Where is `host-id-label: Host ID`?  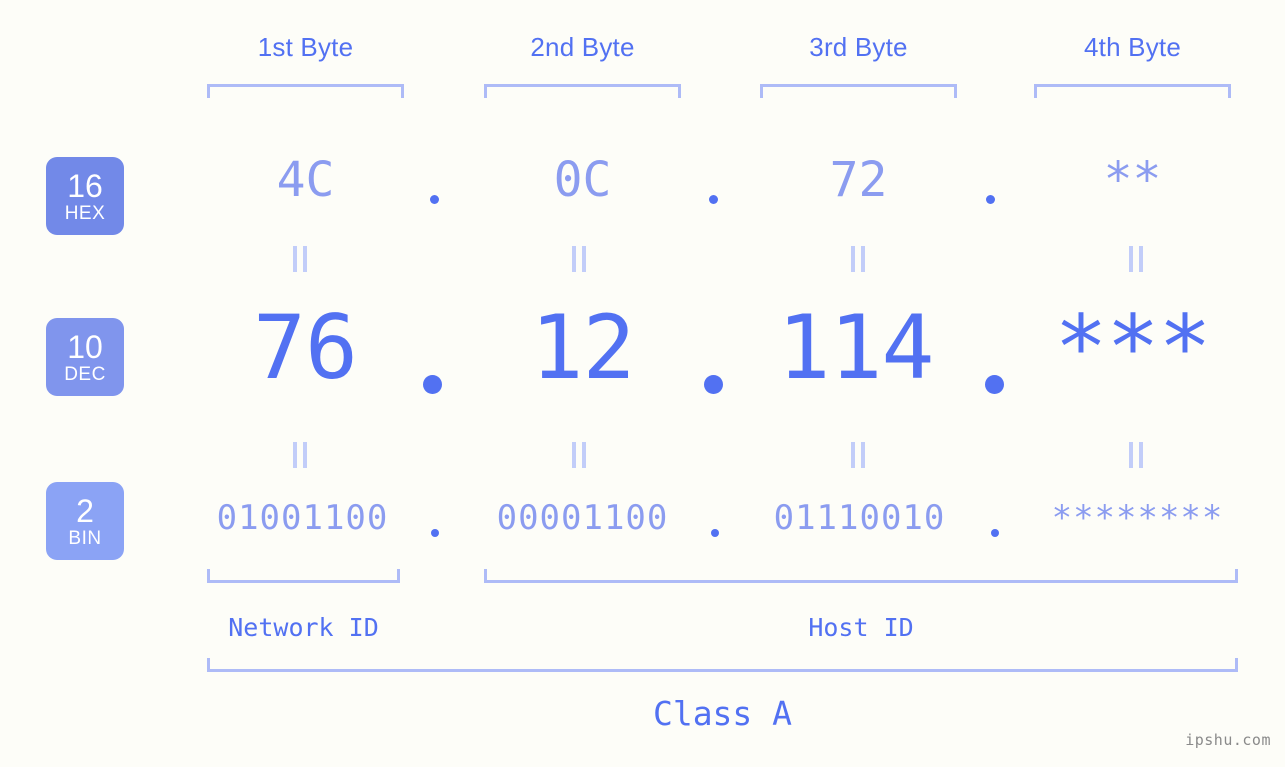
host-id-label: Host ID is located at coordinates (861, 627).